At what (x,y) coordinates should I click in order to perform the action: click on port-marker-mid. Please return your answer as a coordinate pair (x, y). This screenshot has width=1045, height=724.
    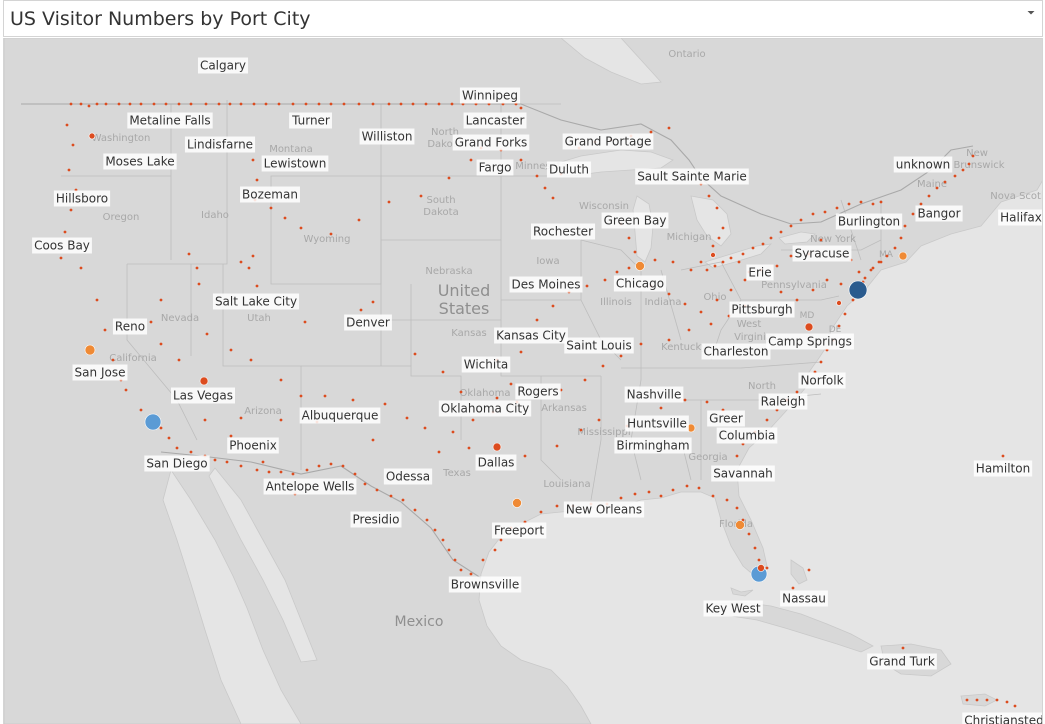
    Looking at the image, I should click on (640, 266).